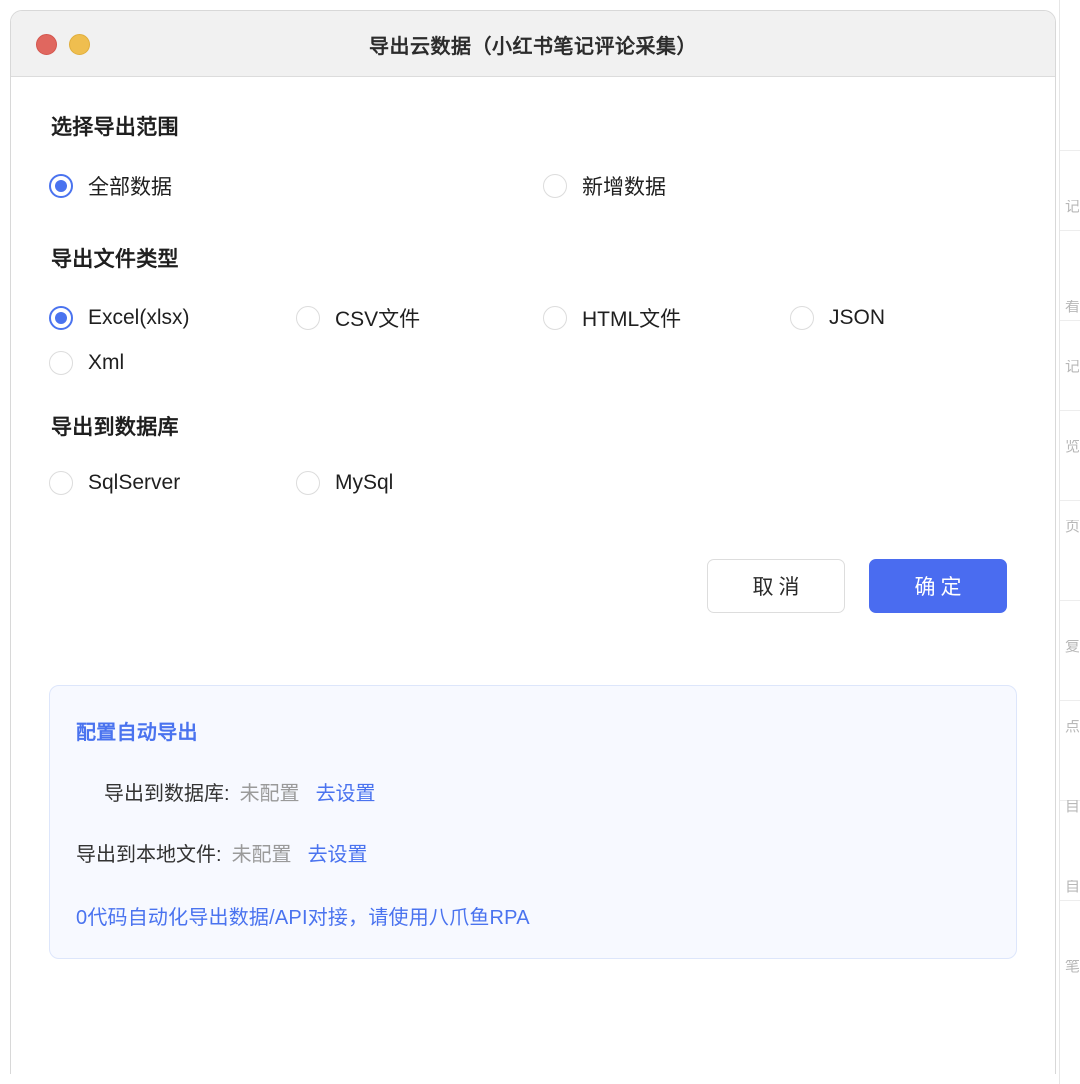  I want to click on radio-label: 新增数据, so click(624, 187).